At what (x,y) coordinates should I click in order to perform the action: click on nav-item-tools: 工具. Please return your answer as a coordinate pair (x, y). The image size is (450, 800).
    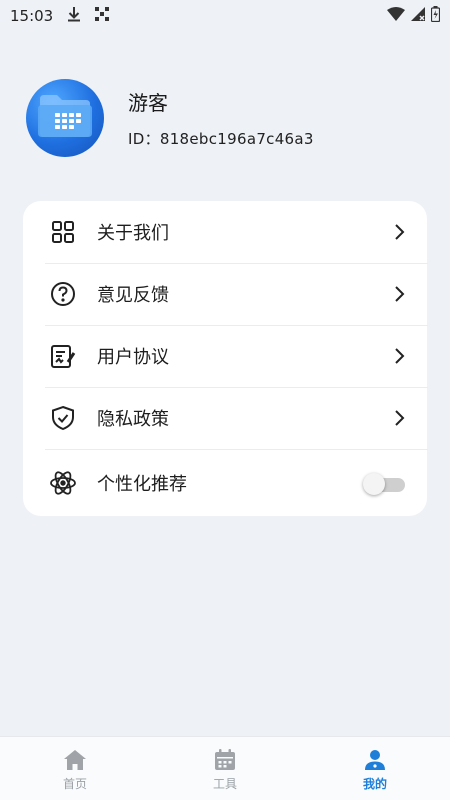
    Looking at the image, I should click on (225, 768).